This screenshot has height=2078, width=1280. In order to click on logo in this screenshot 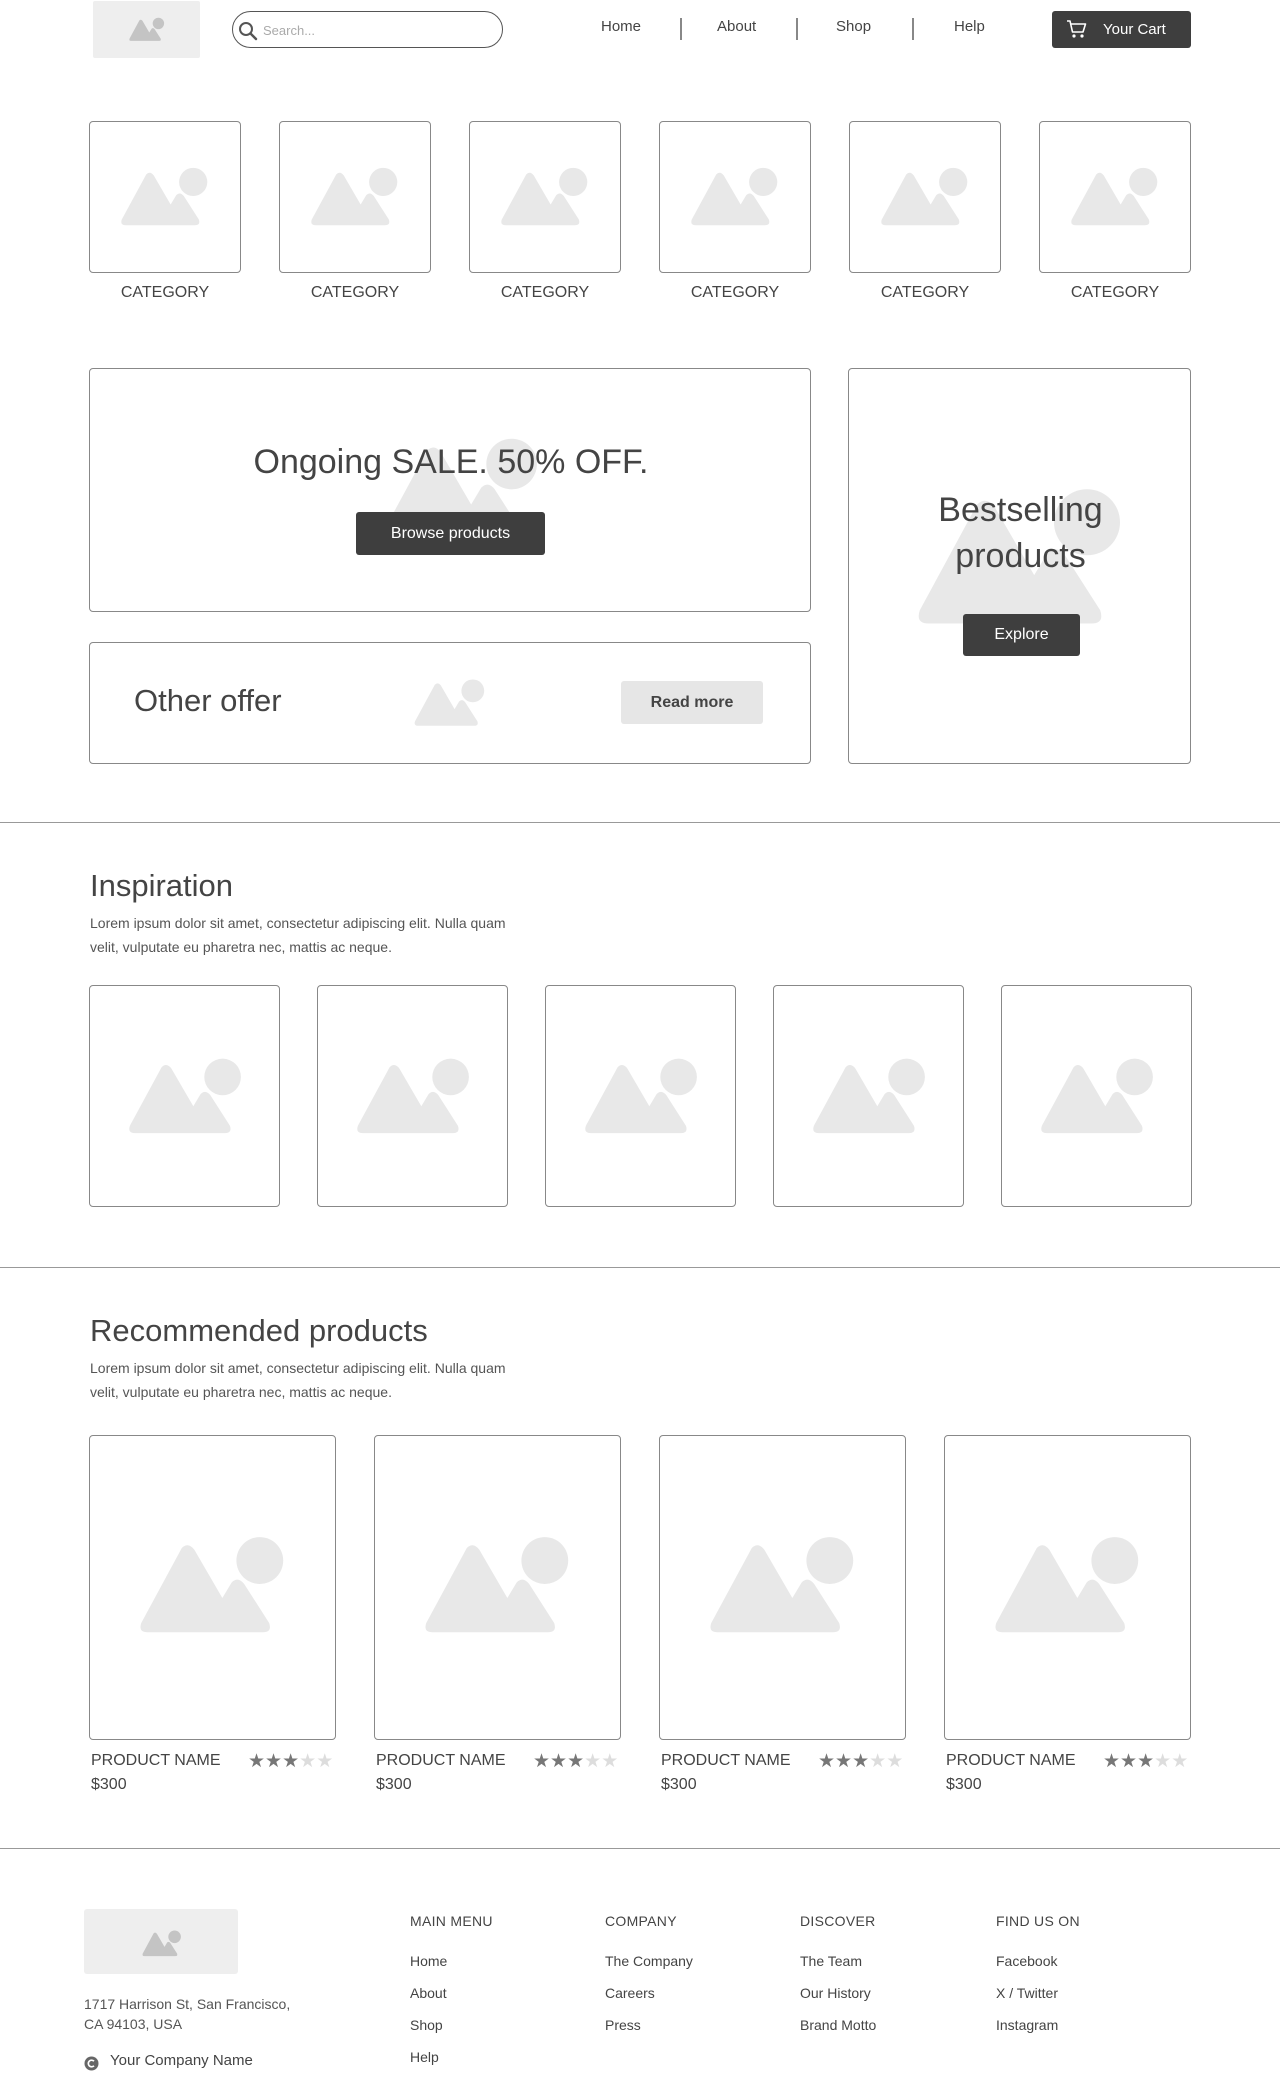, I will do `click(146, 29)`.